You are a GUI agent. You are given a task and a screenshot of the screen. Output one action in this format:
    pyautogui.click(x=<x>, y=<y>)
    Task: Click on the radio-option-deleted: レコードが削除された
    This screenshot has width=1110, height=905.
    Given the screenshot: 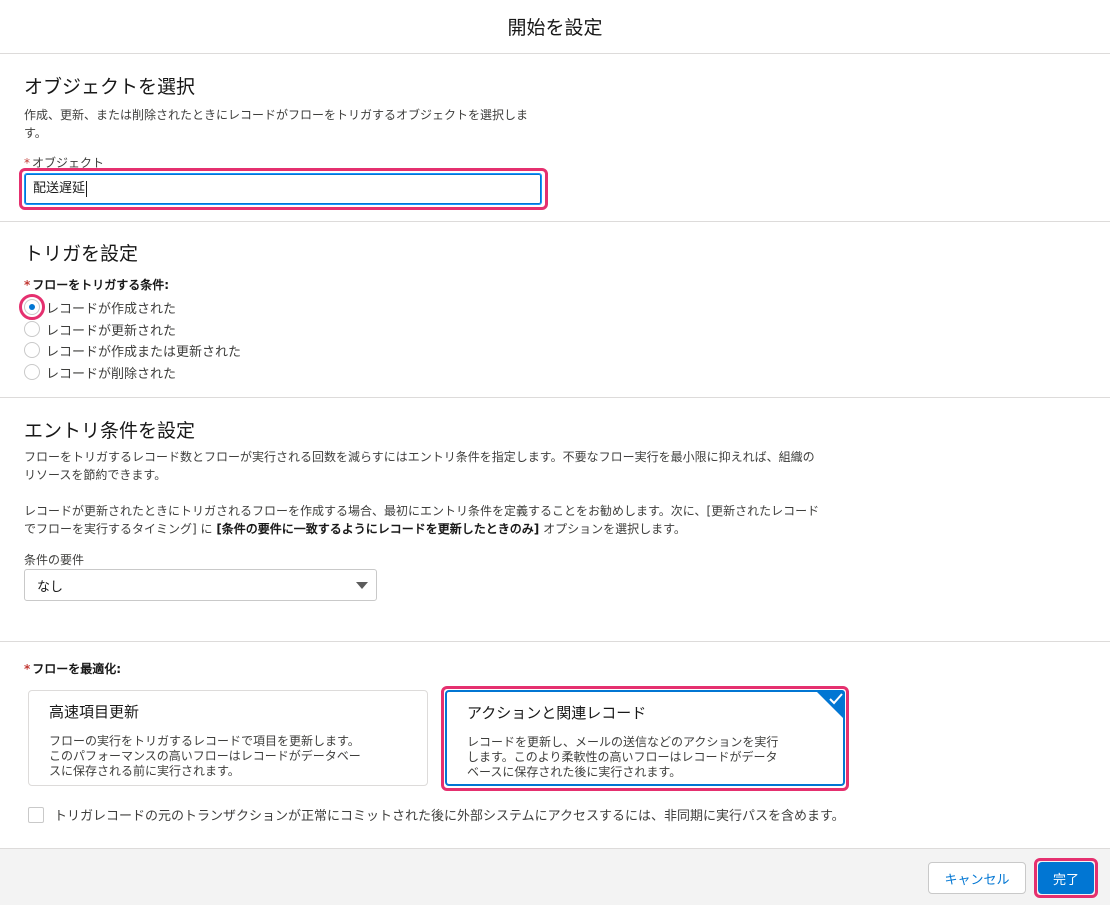 What is the action you would take?
    pyautogui.click(x=100, y=372)
    